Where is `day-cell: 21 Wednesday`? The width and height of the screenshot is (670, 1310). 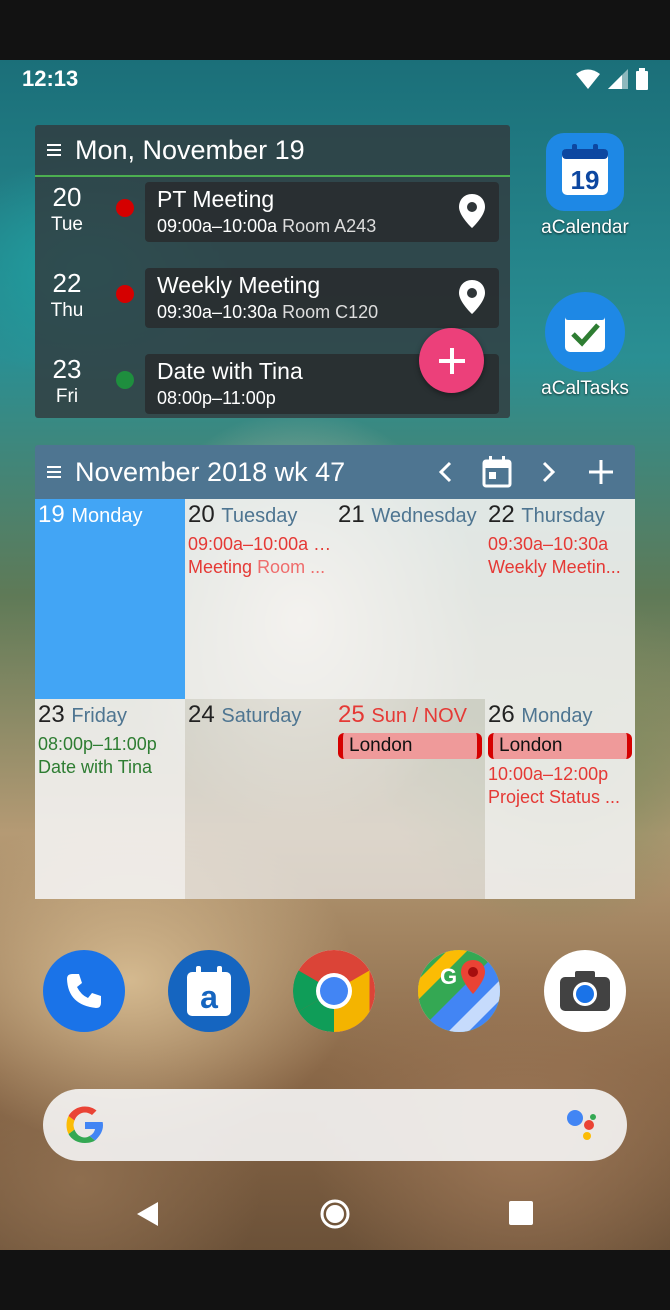
day-cell: 21 Wednesday is located at coordinates (410, 599).